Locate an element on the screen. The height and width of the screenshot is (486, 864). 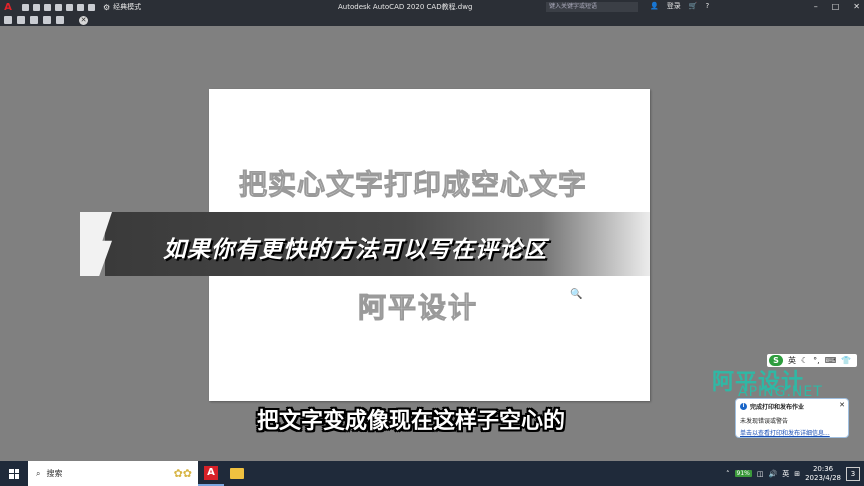
app-title: Autodesk AutoCAD 2020 CAD教程.dwg is located at coordinates (405, 7).